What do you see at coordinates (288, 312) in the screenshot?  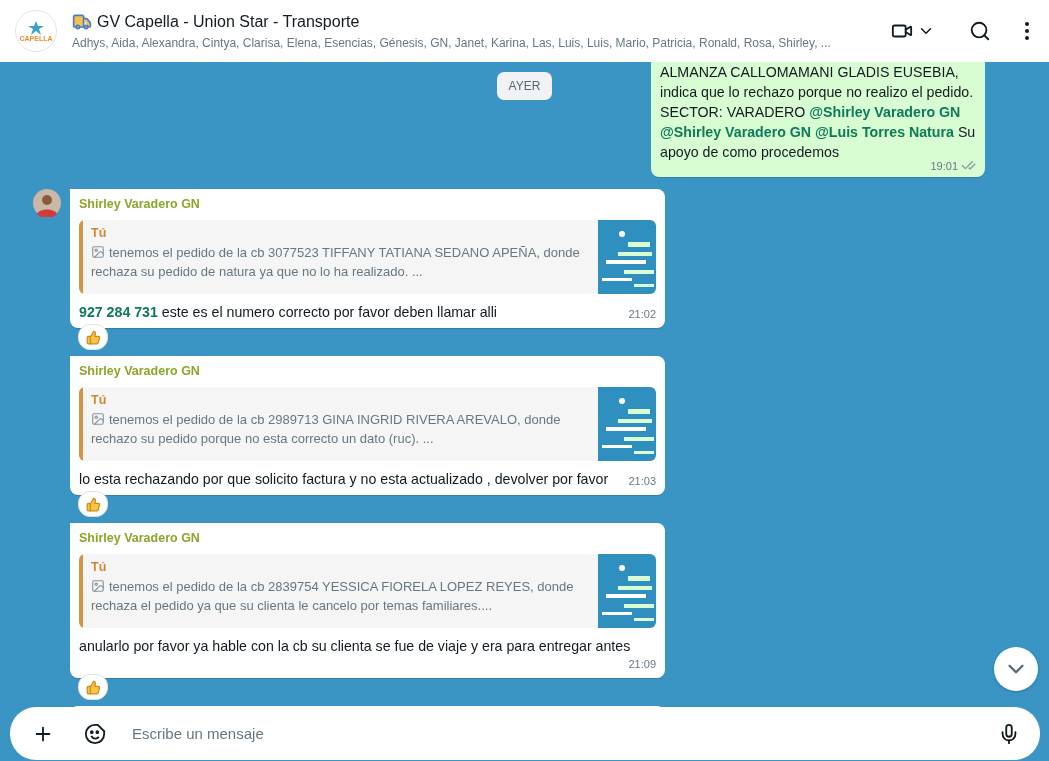 I see `message-text: 927 284 731 este es el numero correcto por favor deben llamar alli` at bounding box center [288, 312].